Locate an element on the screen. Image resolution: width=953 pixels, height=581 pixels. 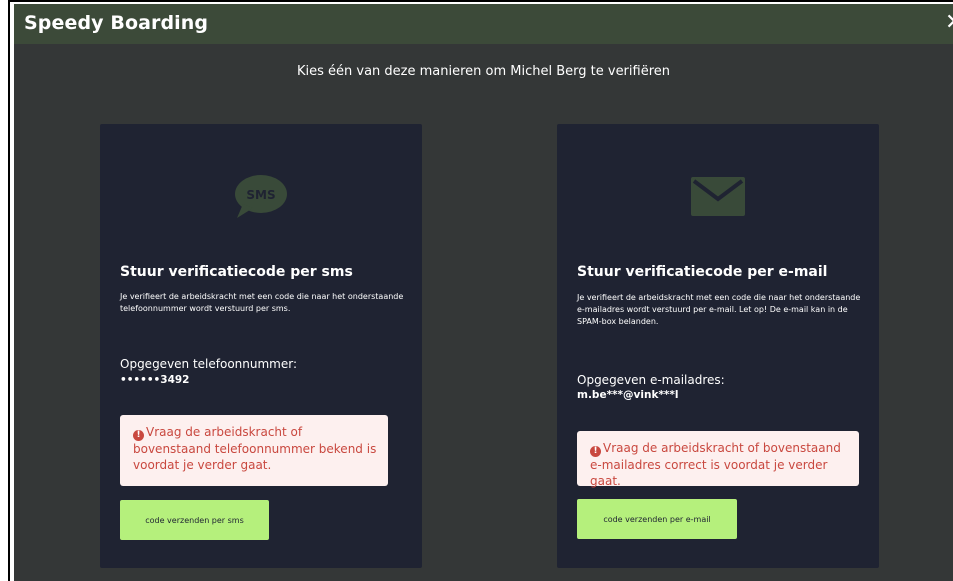
sms-icon-label: SMS is located at coordinates (260, 195).